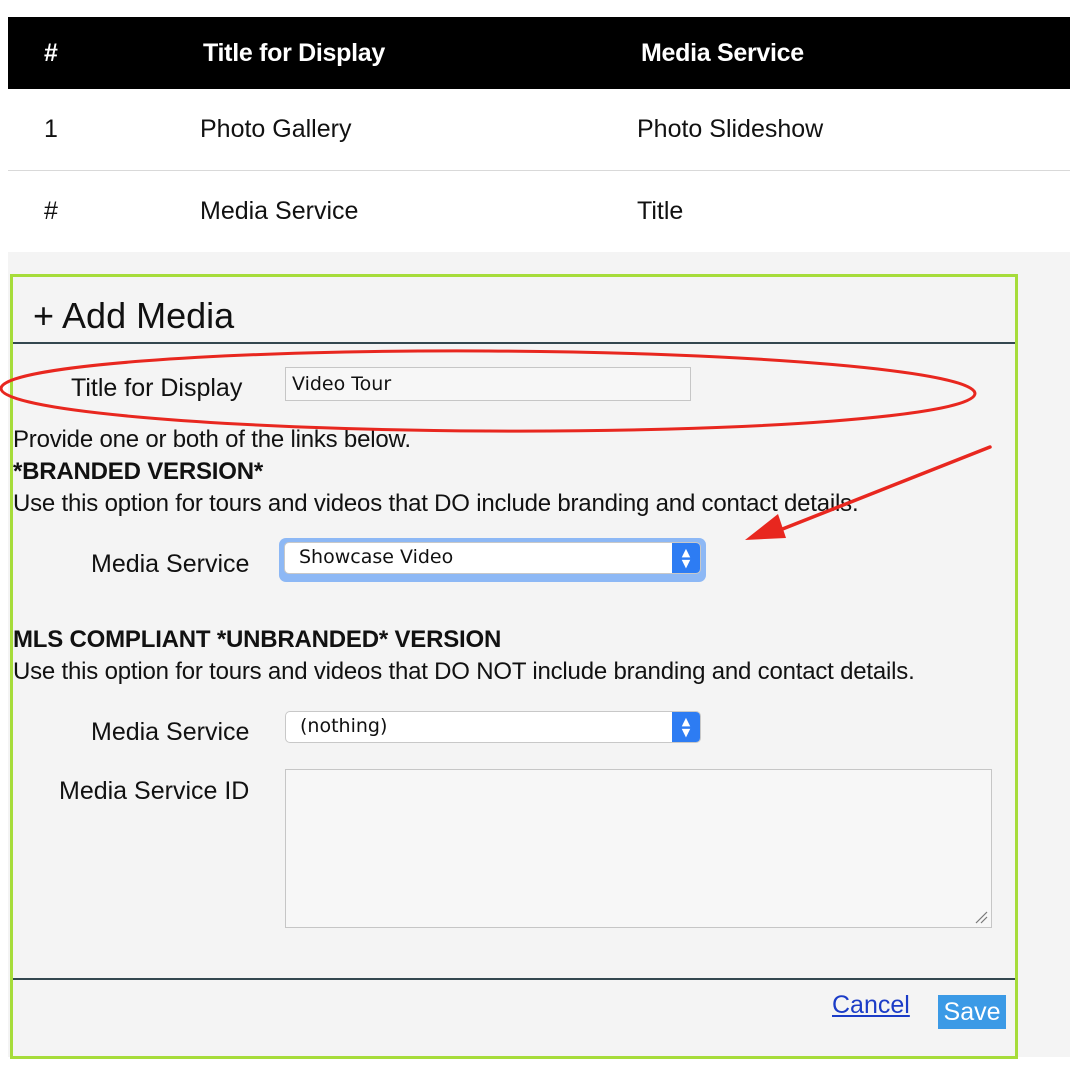 This screenshot has width=1070, height=1081. What do you see at coordinates (418, 211) in the screenshot?
I see `table-cell: Media Service` at bounding box center [418, 211].